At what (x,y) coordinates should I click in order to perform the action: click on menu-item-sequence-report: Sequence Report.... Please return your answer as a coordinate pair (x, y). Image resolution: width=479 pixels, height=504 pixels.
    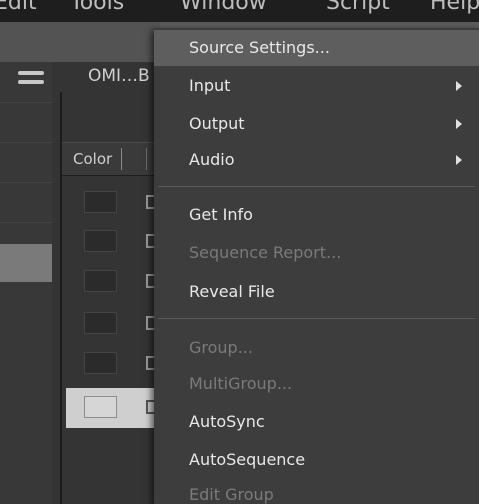
    Looking at the image, I should click on (265, 252).